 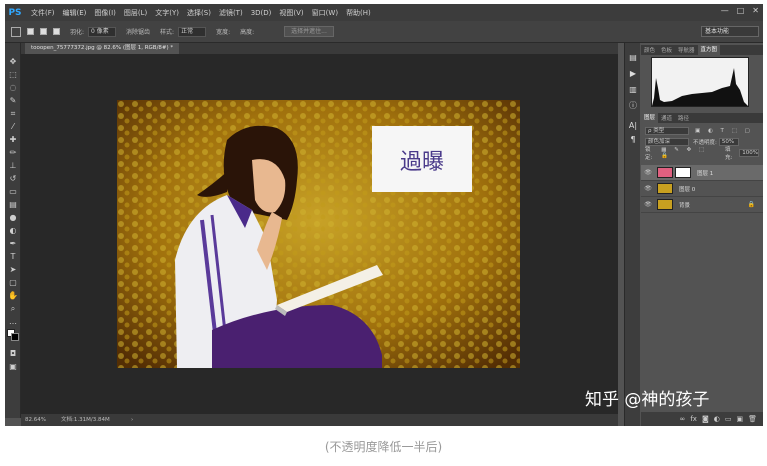 I want to click on blur-icon: ●, so click(x=13, y=218).